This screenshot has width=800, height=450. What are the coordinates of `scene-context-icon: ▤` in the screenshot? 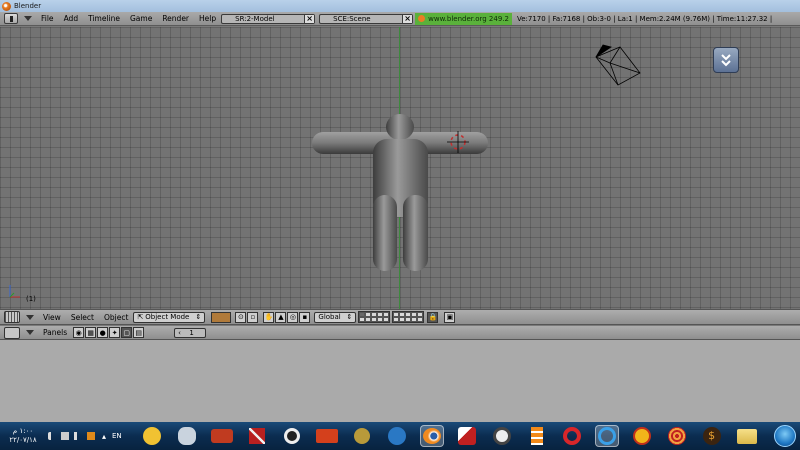 It's located at (139, 332).